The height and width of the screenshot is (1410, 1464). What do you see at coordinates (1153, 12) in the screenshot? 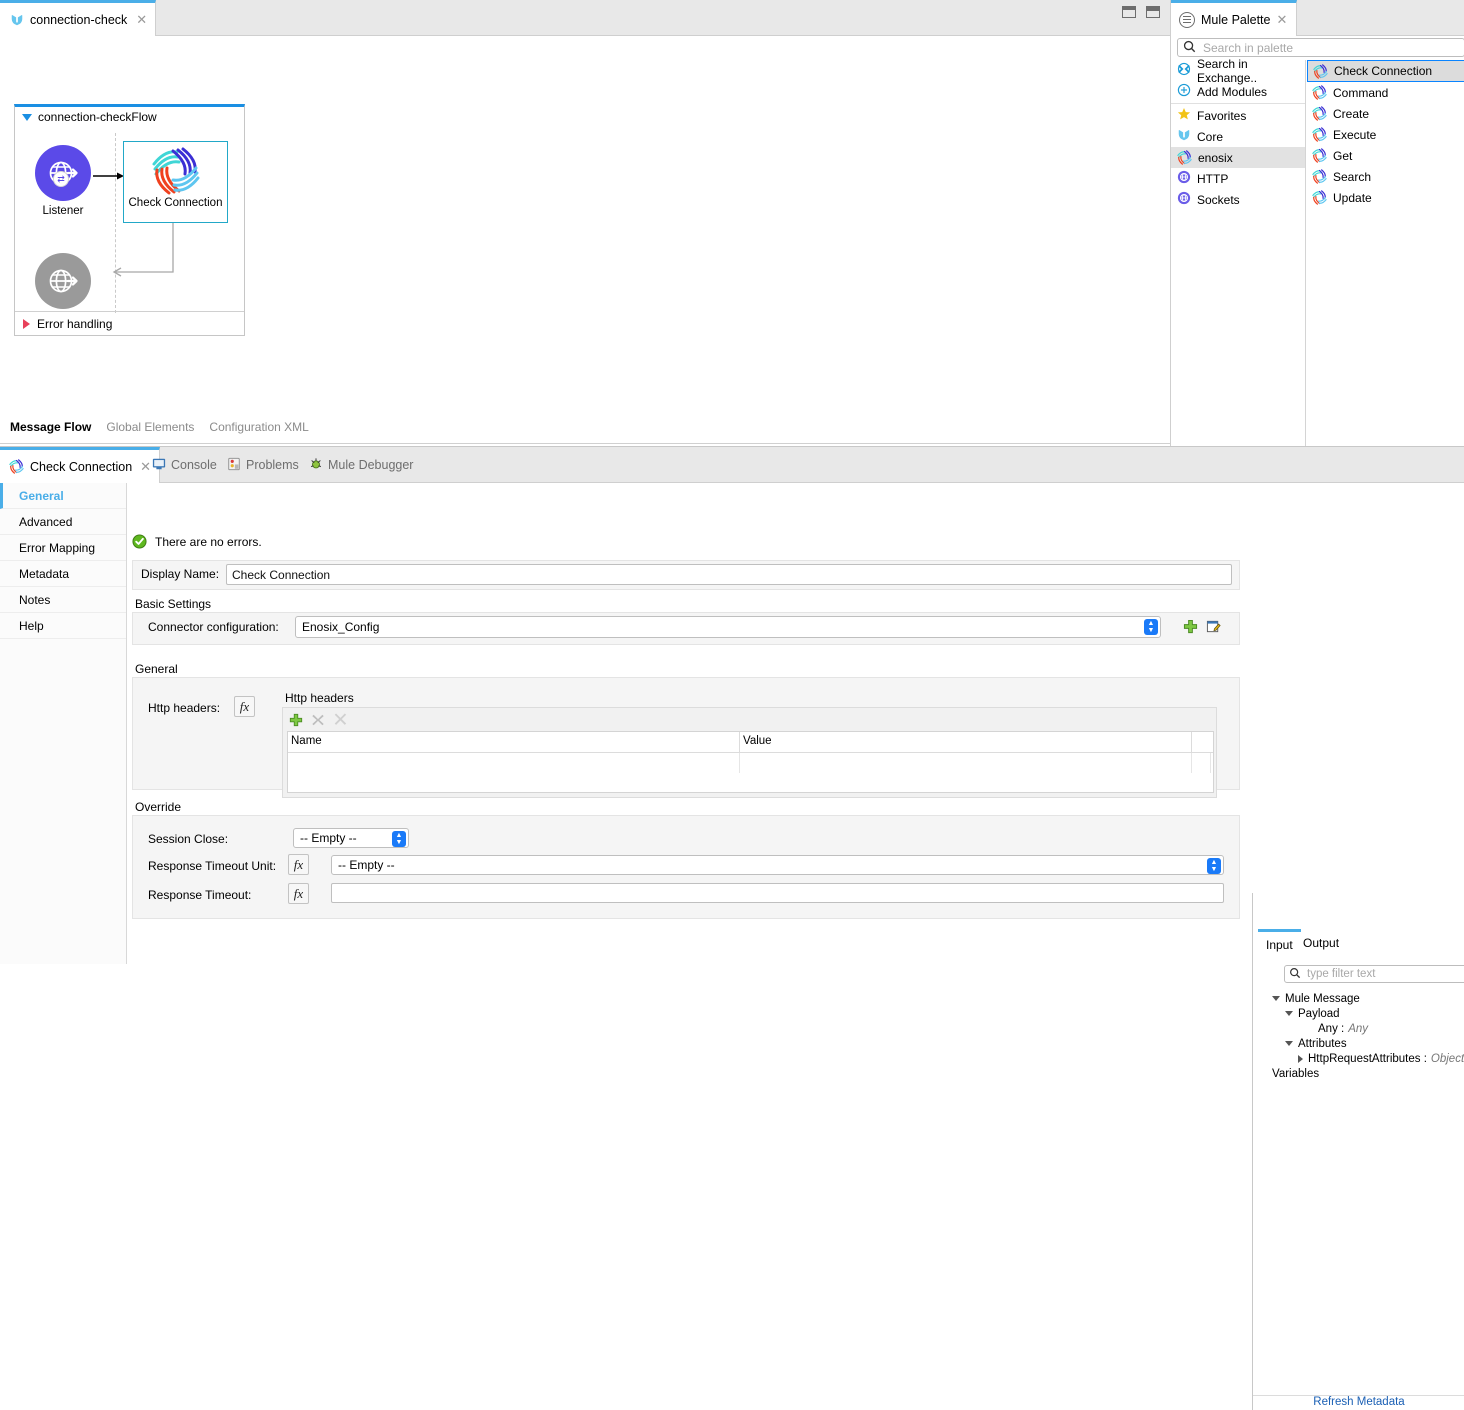
I see `maximize-view-icon` at bounding box center [1153, 12].